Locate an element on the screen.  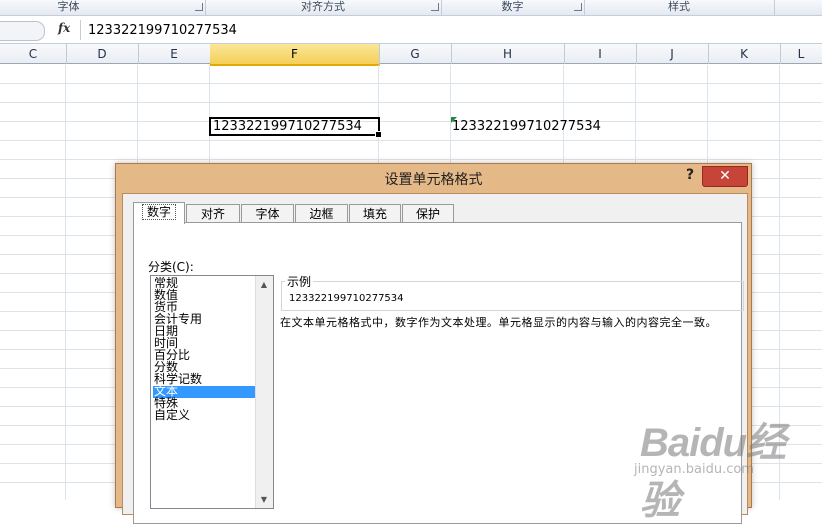
category-label: 分类(C): is located at coordinates (171, 267).